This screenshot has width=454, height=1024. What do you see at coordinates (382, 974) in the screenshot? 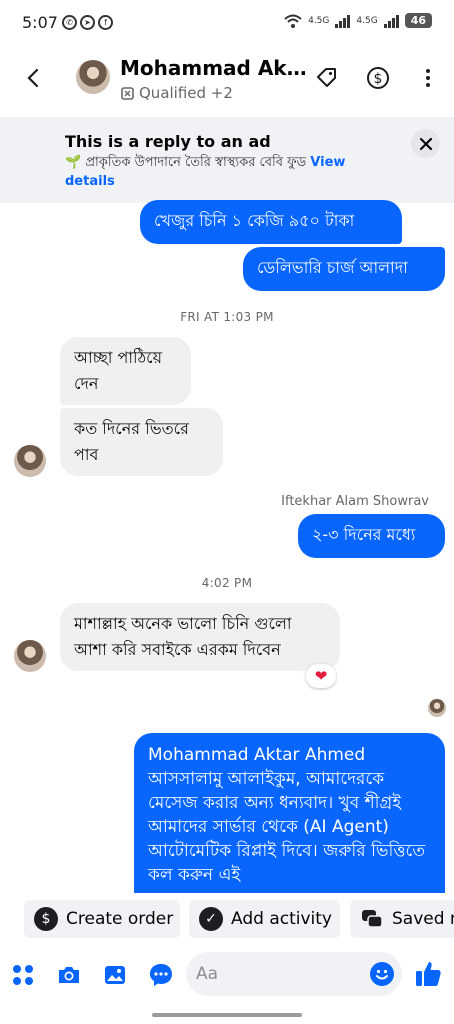
I see `emoji-icon` at bounding box center [382, 974].